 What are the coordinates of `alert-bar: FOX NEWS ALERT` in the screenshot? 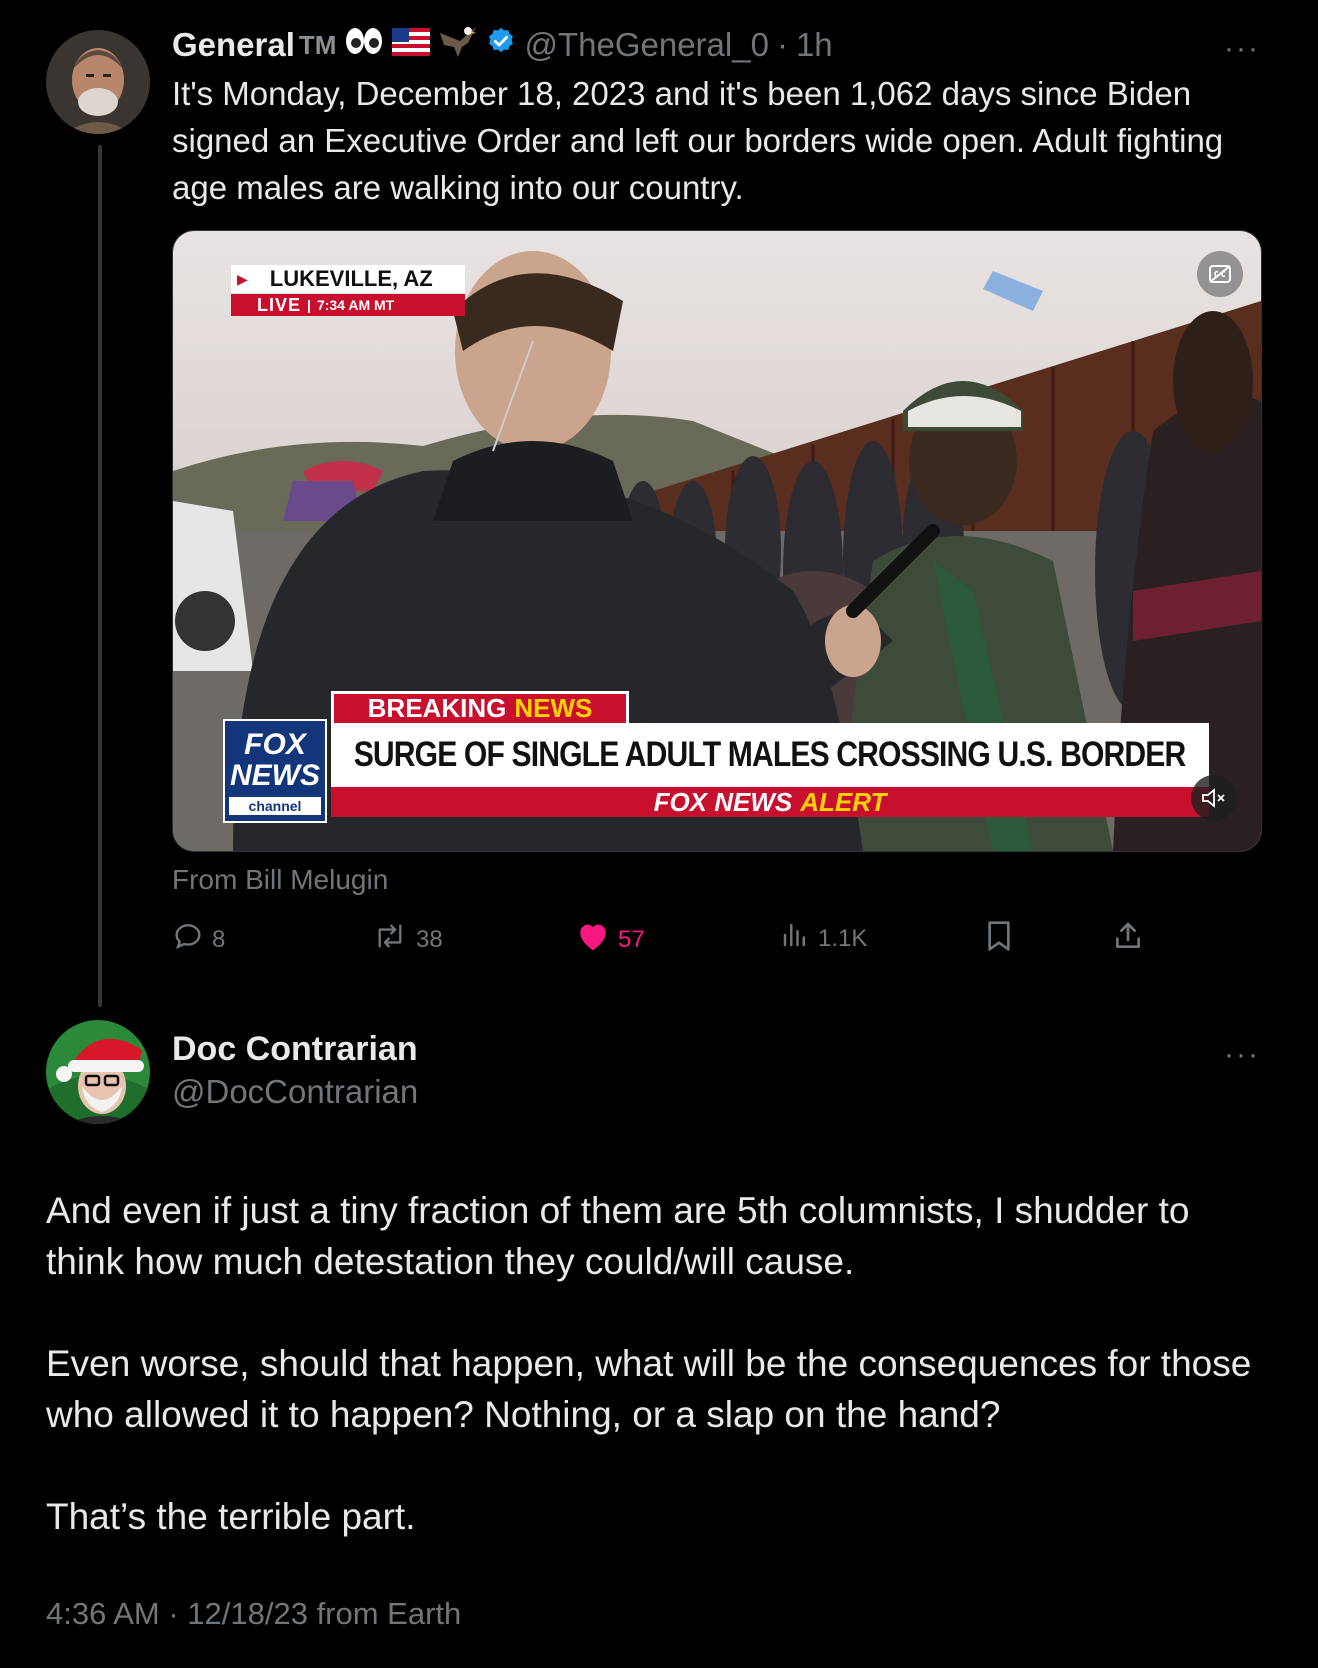 It's located at (770, 802).